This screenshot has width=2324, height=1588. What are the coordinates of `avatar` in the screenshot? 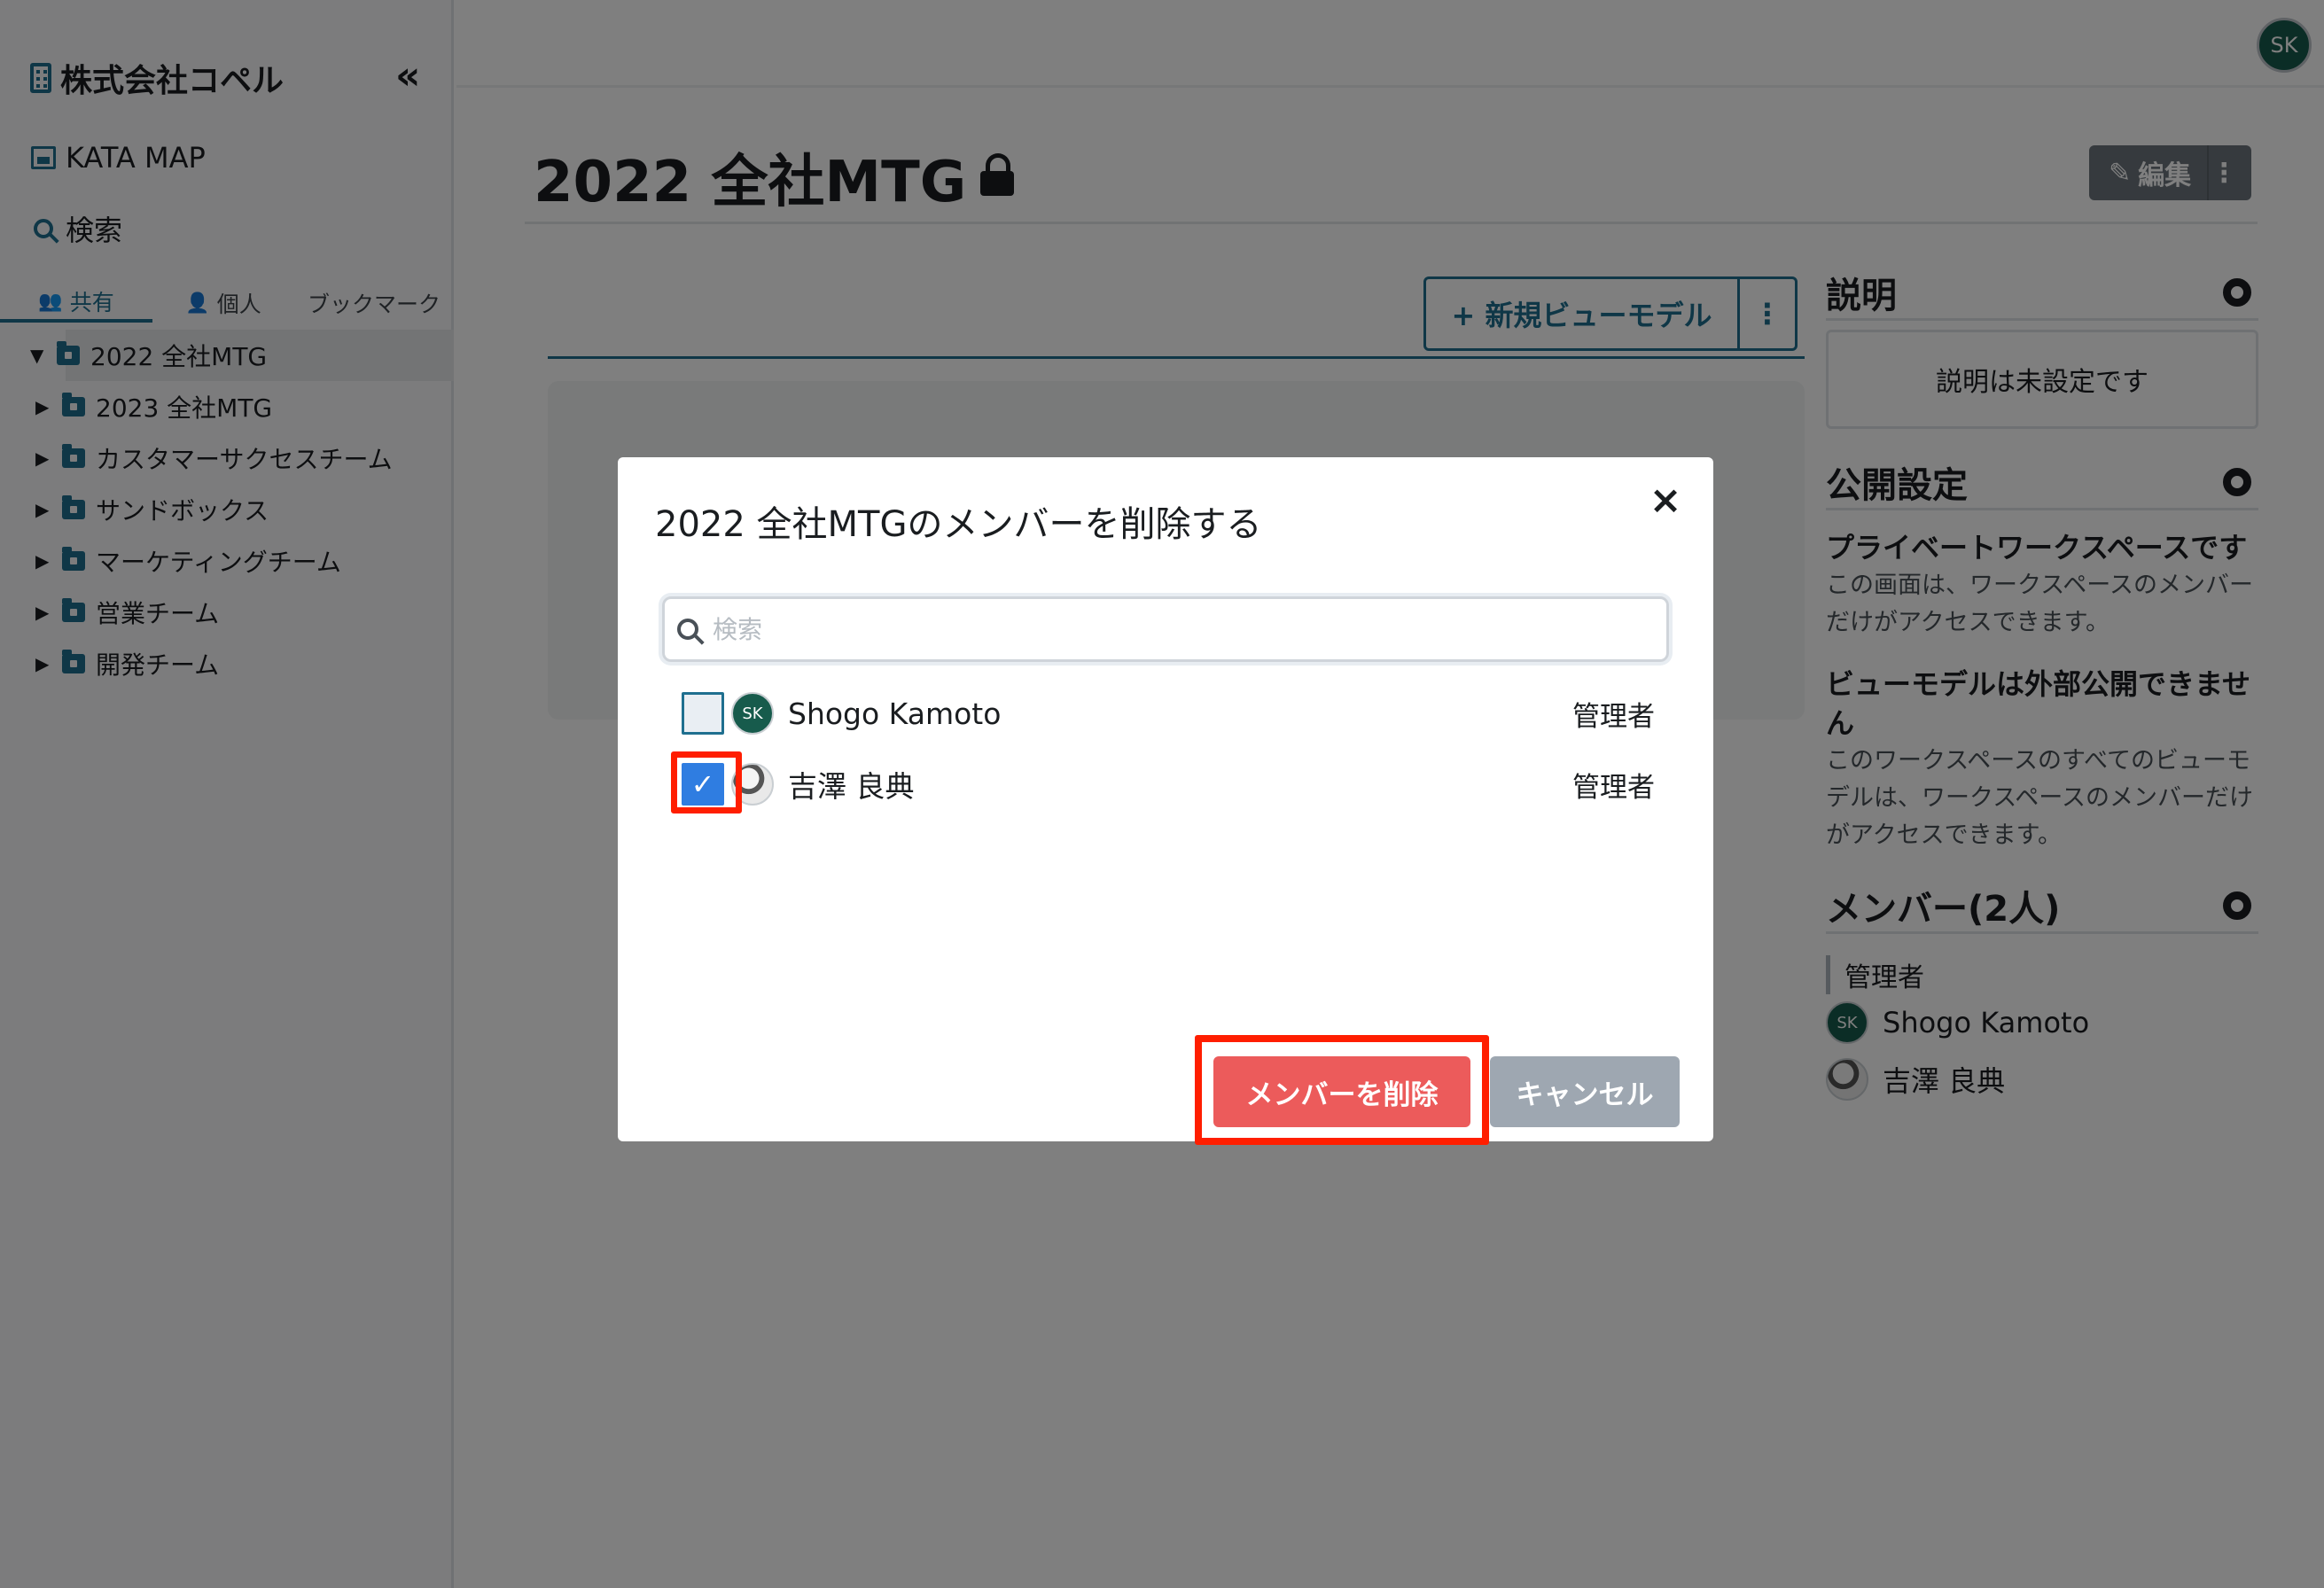 It's located at (753, 784).